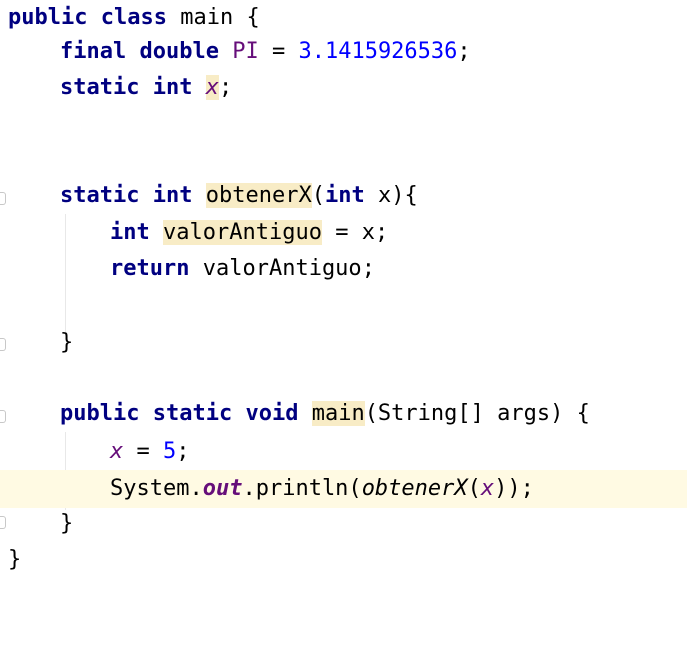  Describe the element at coordinates (258, 195) in the screenshot. I see `method-name: obtenerX` at that location.